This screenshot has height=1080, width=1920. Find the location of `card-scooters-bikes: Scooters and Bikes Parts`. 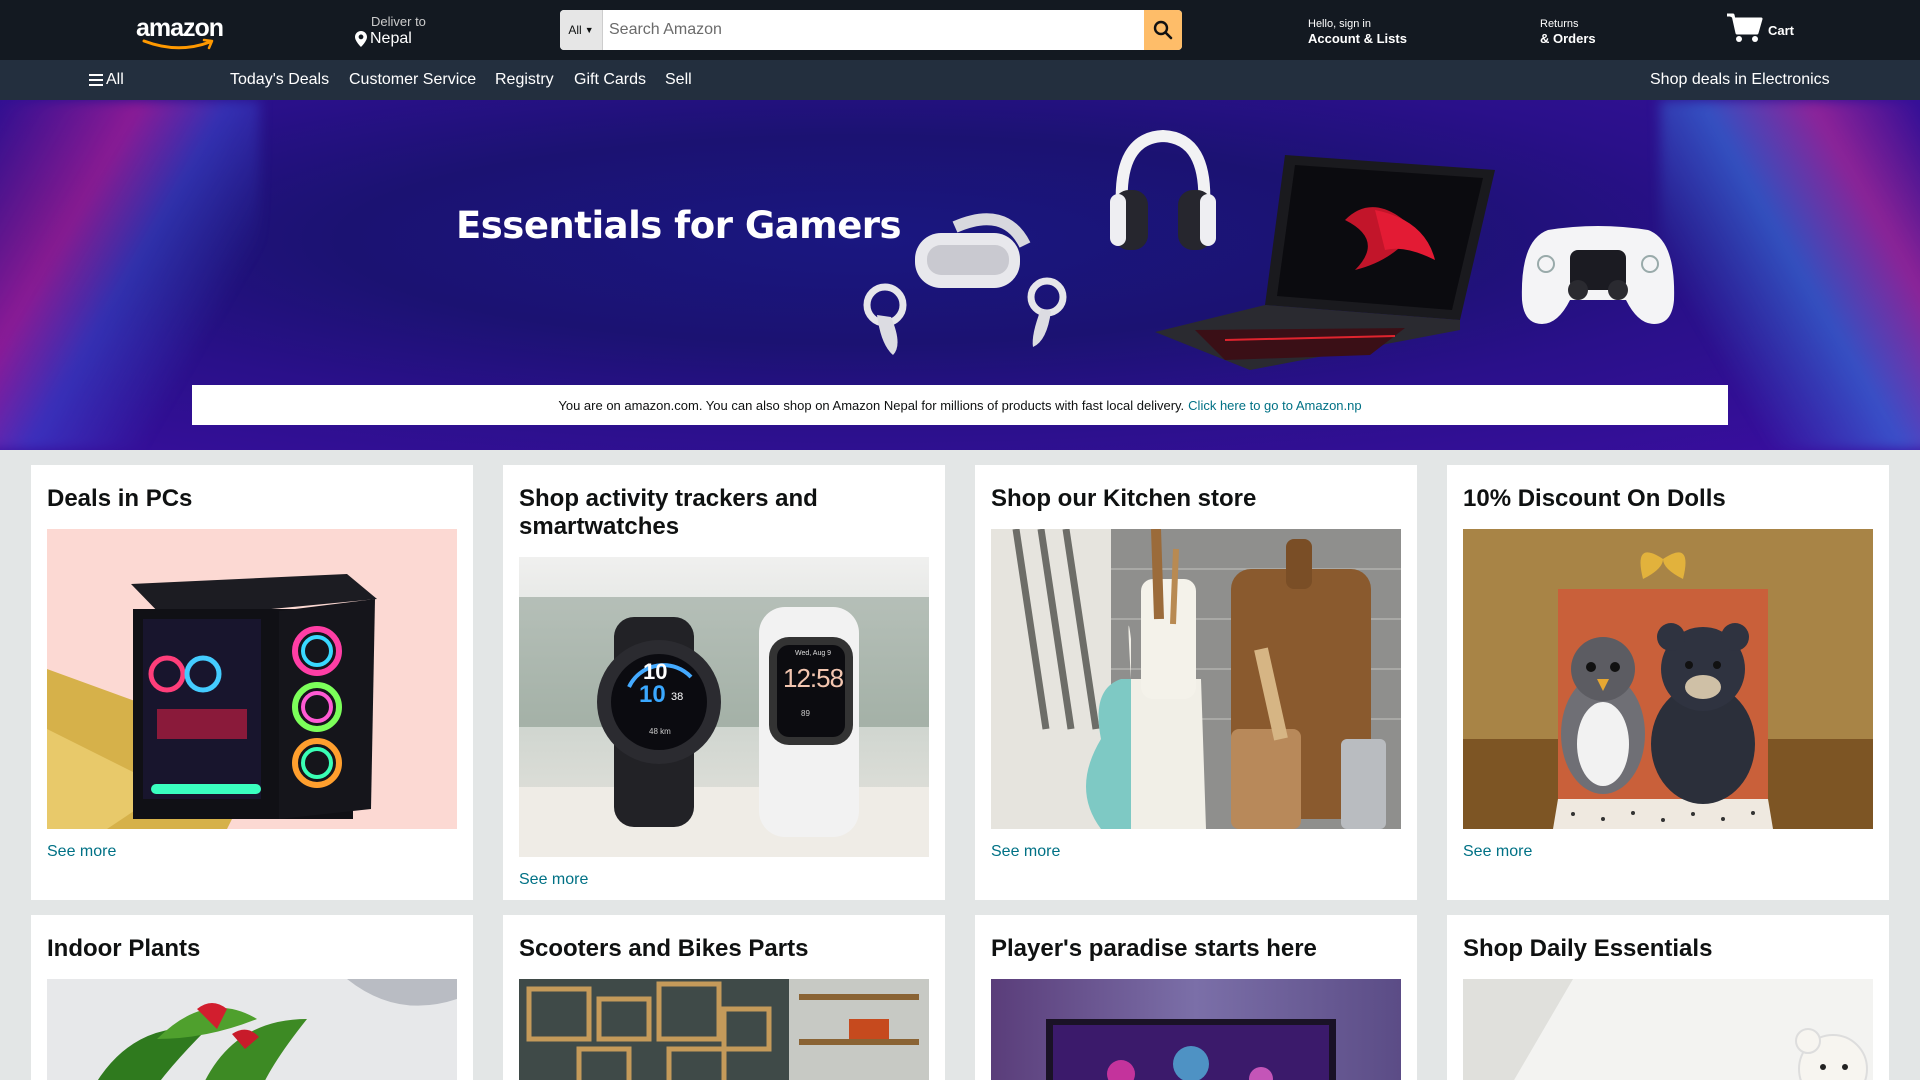

card-scooters-bikes: Scooters and Bikes Parts is located at coordinates (724, 997).